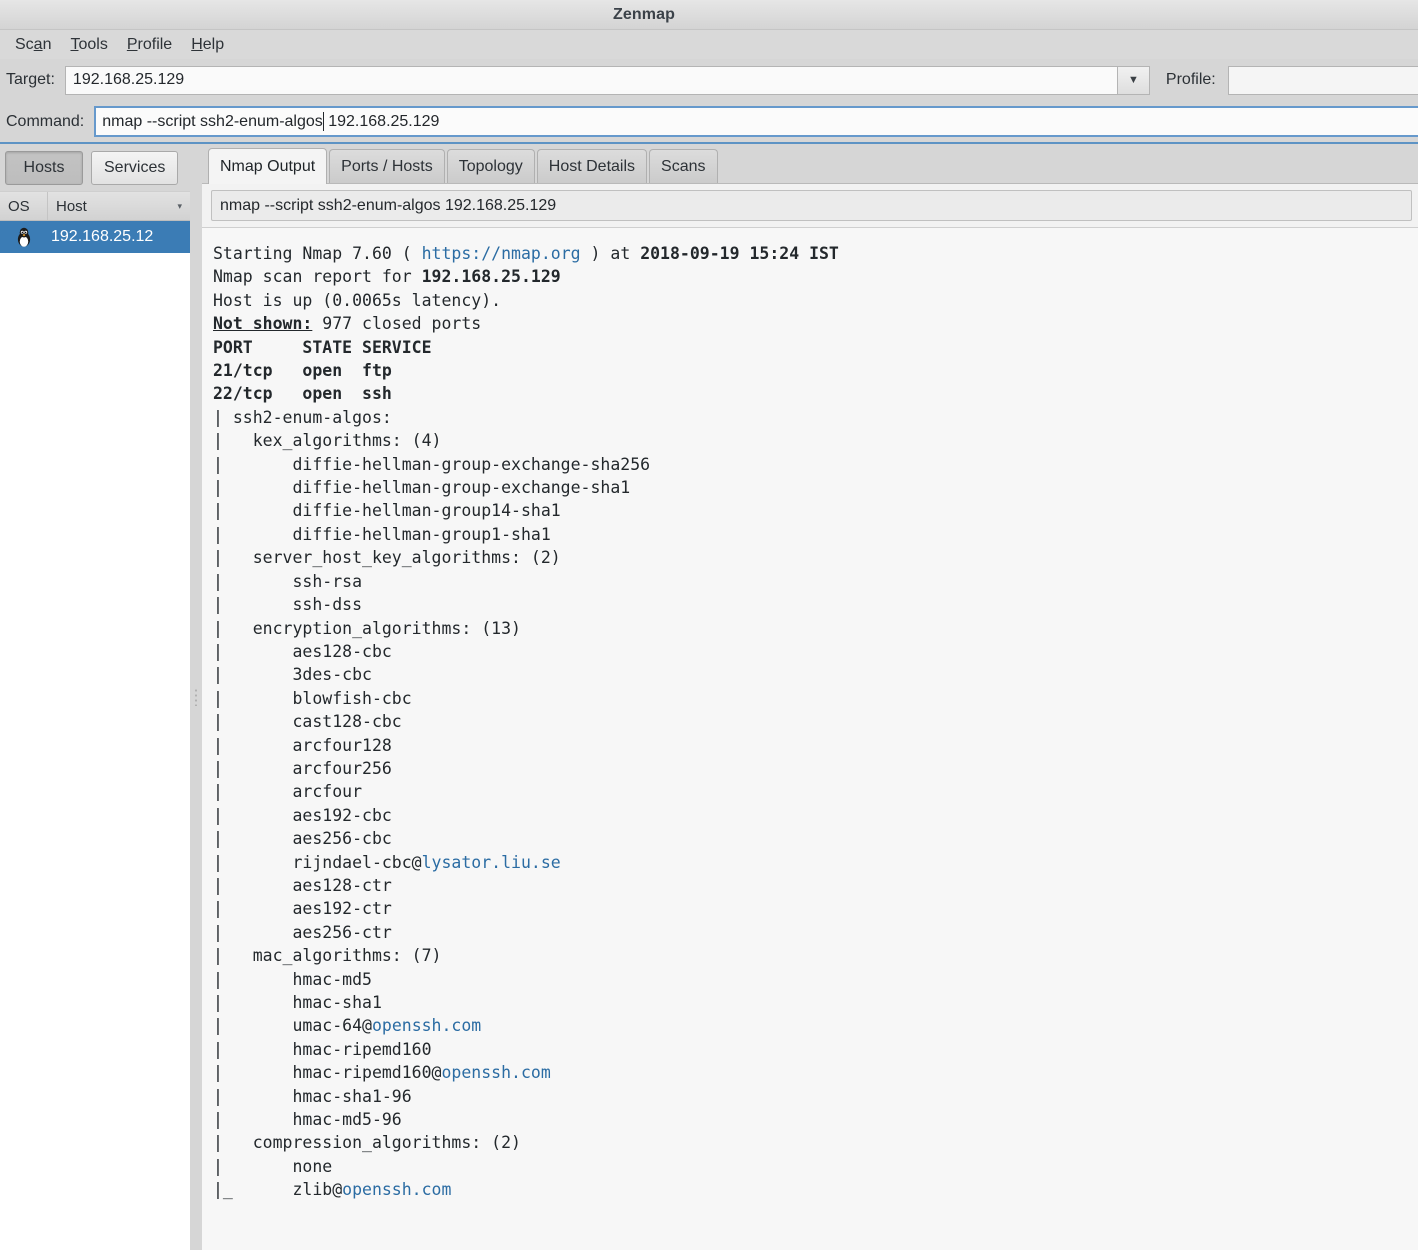 The height and width of the screenshot is (1250, 1418). I want to click on menu-item-tools: Tools, so click(89, 45).